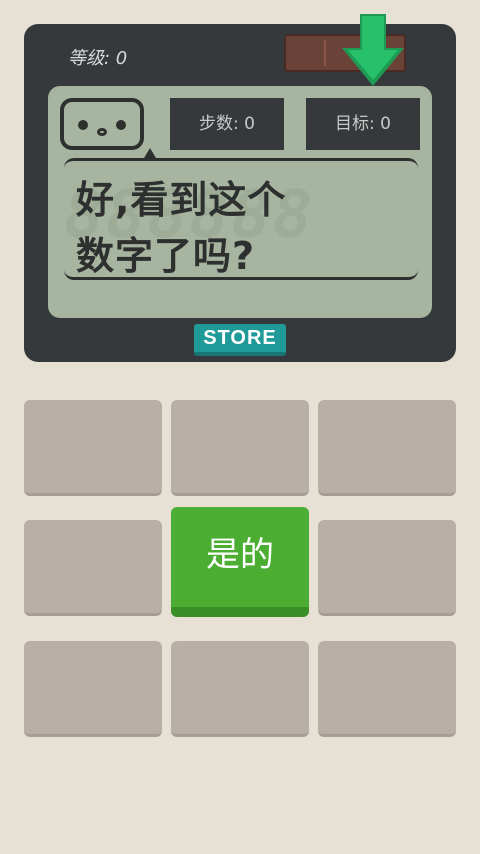 The image size is (480, 854). Describe the element at coordinates (98, 58) in the screenshot. I see `level-label: 等级: 0` at that location.